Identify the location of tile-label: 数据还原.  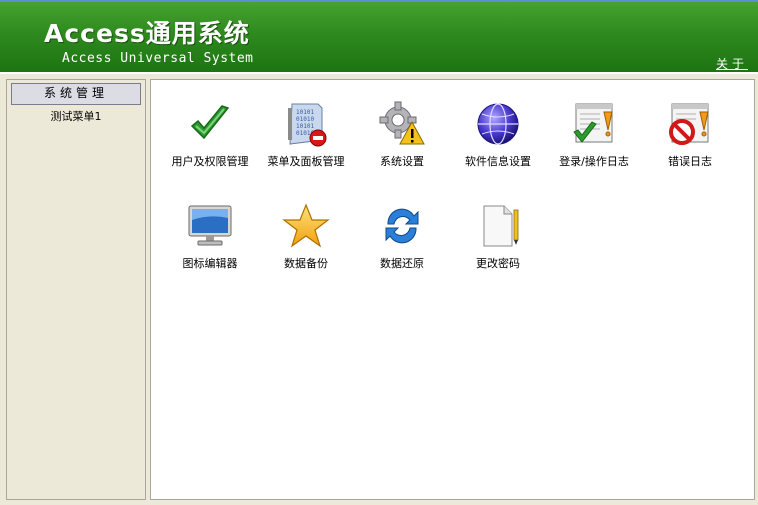
(402, 263).